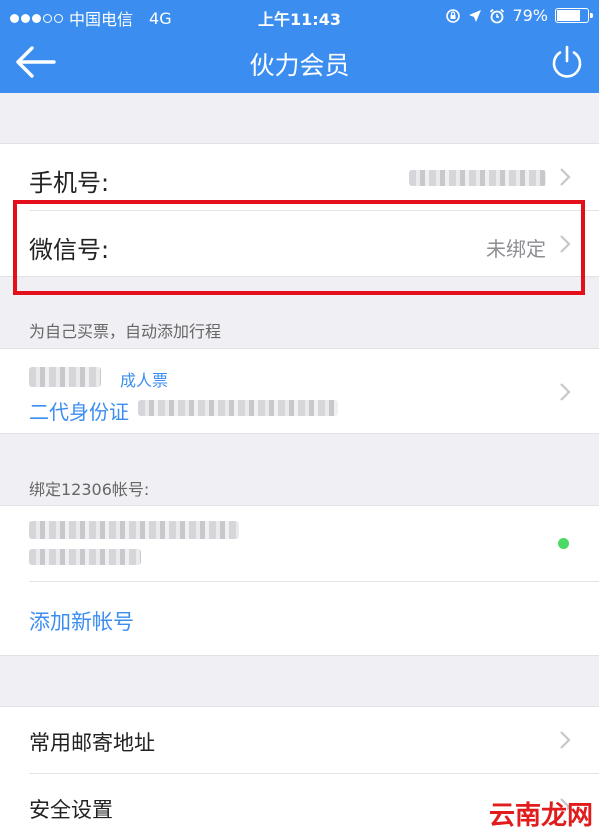  Describe the element at coordinates (299, 247) in the screenshot. I see `highlight-box` at that location.